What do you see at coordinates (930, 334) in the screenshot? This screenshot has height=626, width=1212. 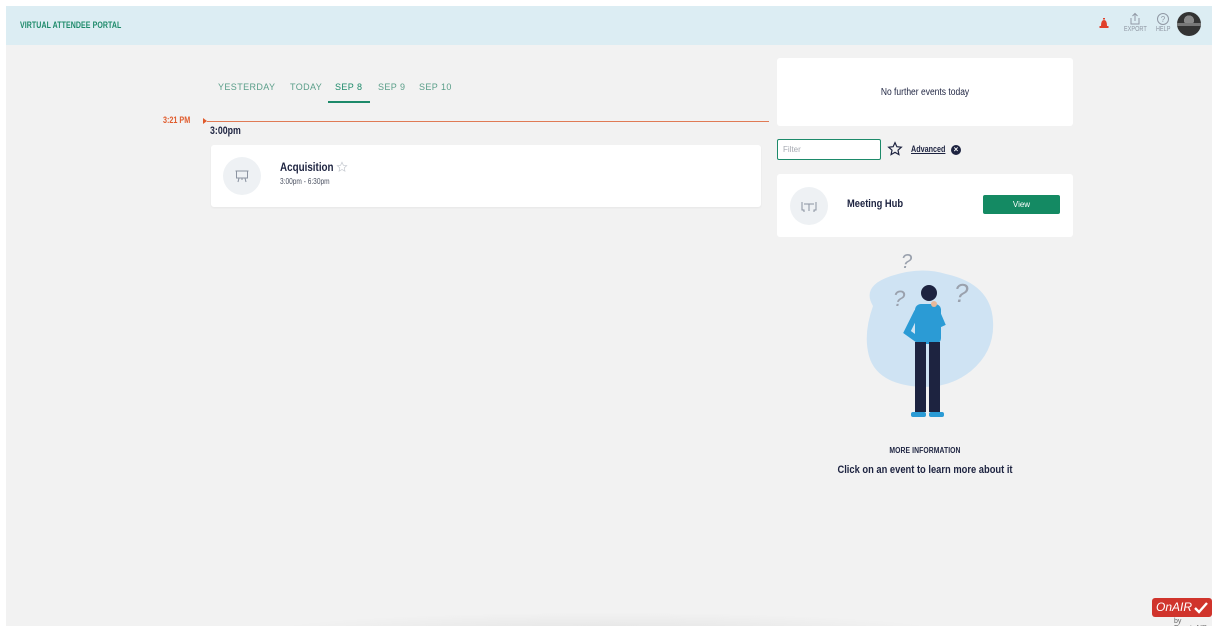 I see `confused-person-illustration: ? ? ?` at bounding box center [930, 334].